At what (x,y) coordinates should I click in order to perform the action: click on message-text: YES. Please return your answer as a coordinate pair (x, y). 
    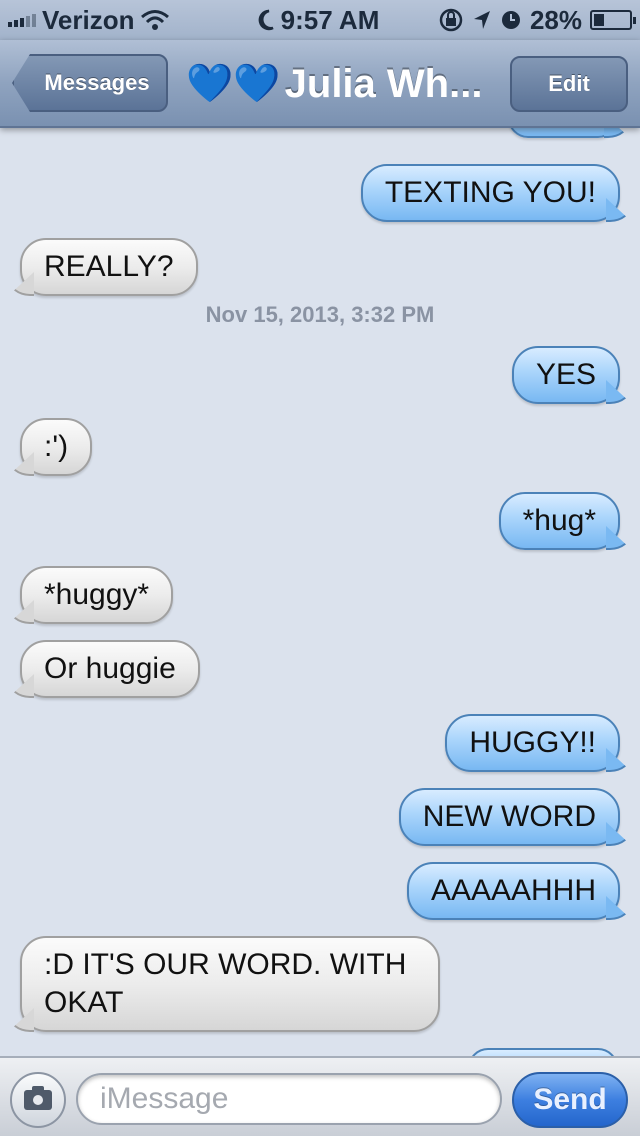
    Looking at the image, I should click on (565, 374).